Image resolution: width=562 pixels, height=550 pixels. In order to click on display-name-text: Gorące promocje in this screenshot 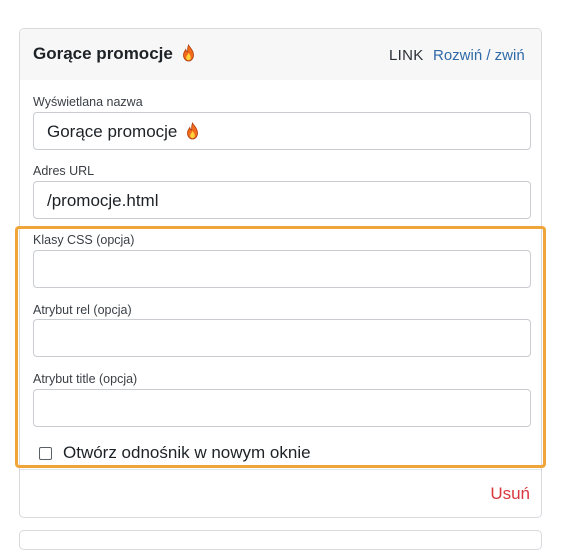, I will do `click(112, 131)`.